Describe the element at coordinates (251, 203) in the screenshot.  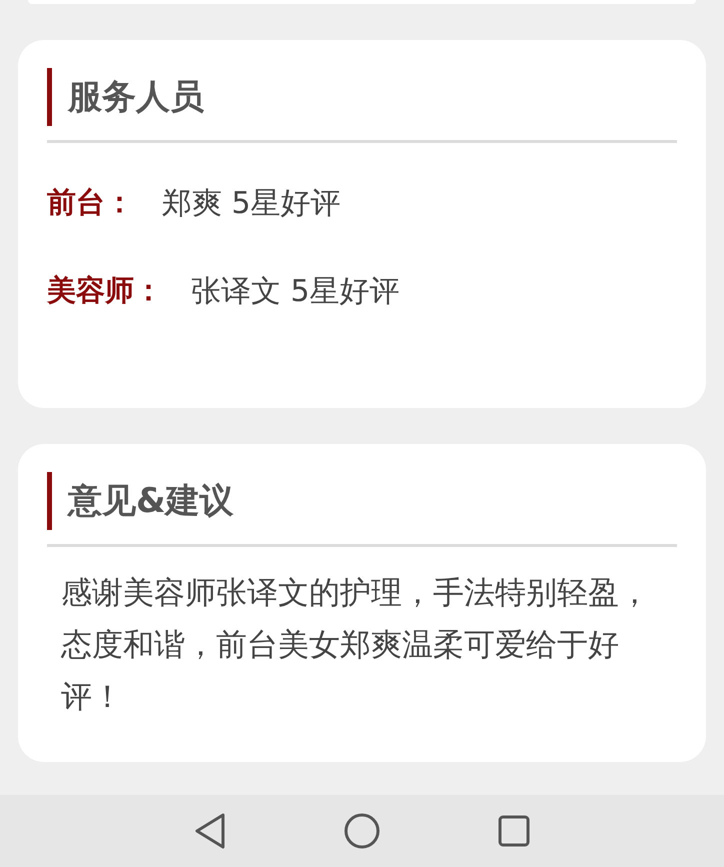
I see `field-value: 郑爽 5星好评` at that location.